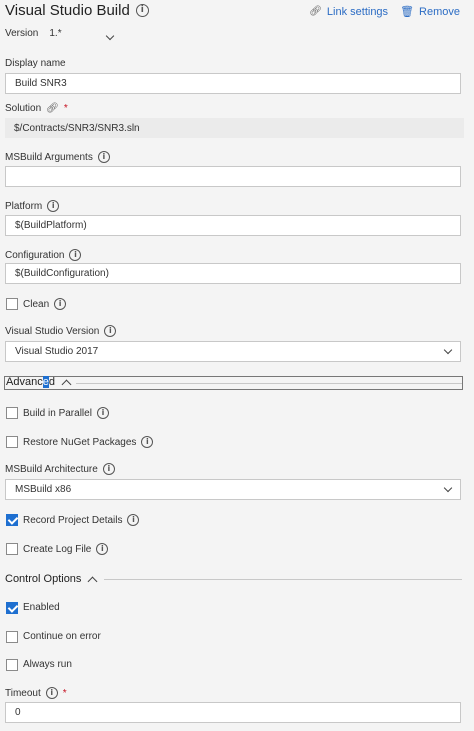 The height and width of the screenshot is (731, 474). I want to click on create-log-file-row: Create Log File i, so click(66, 549).